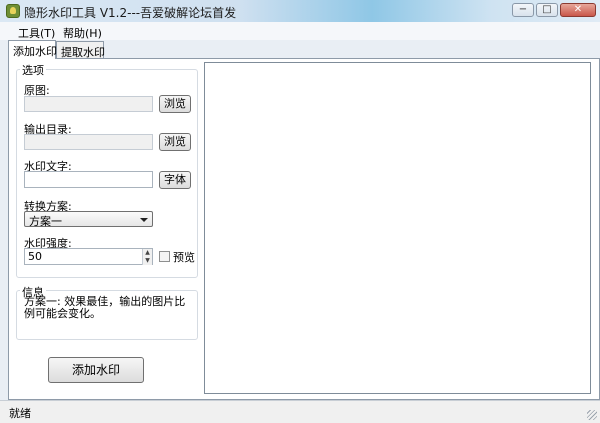 Image resolution: width=600 pixels, height=423 pixels. I want to click on close-button: ✕, so click(578, 10).